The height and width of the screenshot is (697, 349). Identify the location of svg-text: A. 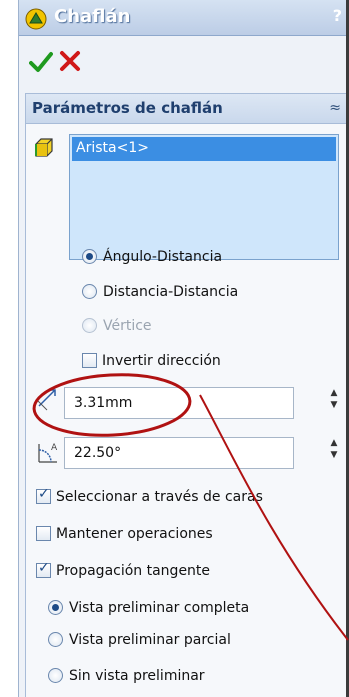
(54, 448).